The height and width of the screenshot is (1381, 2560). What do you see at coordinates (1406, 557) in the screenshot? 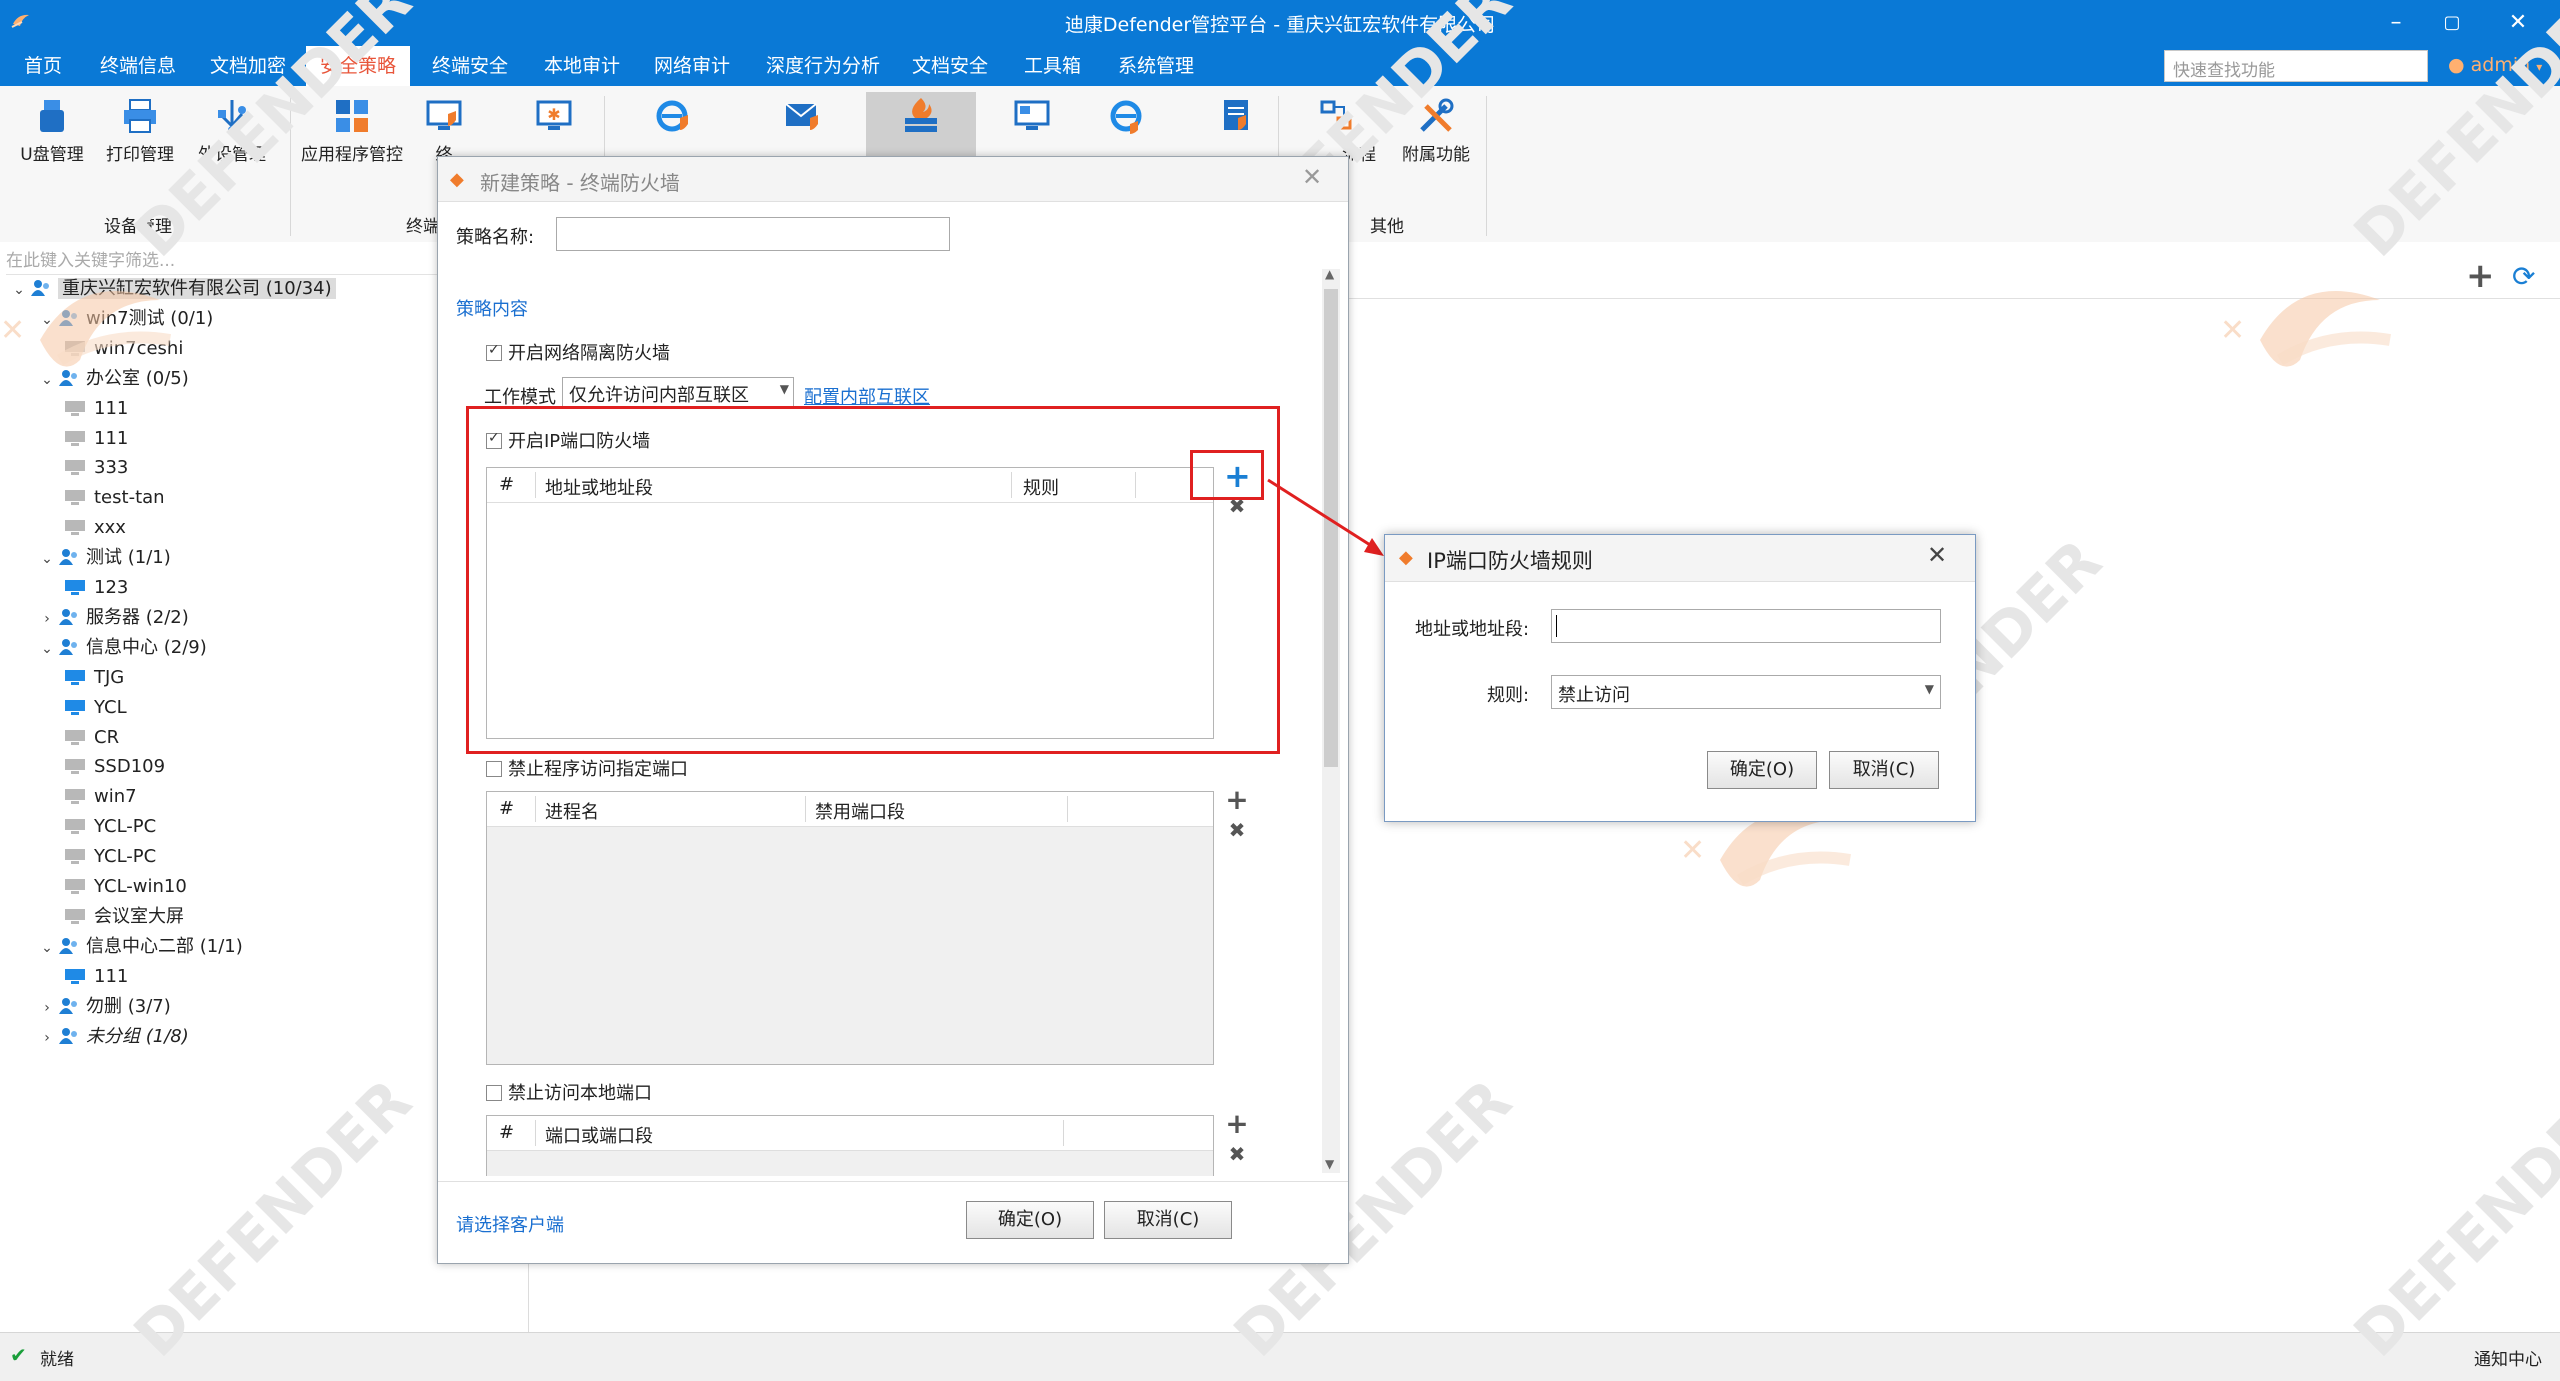
I see `ip-dialog-app-icon: ◆` at bounding box center [1406, 557].